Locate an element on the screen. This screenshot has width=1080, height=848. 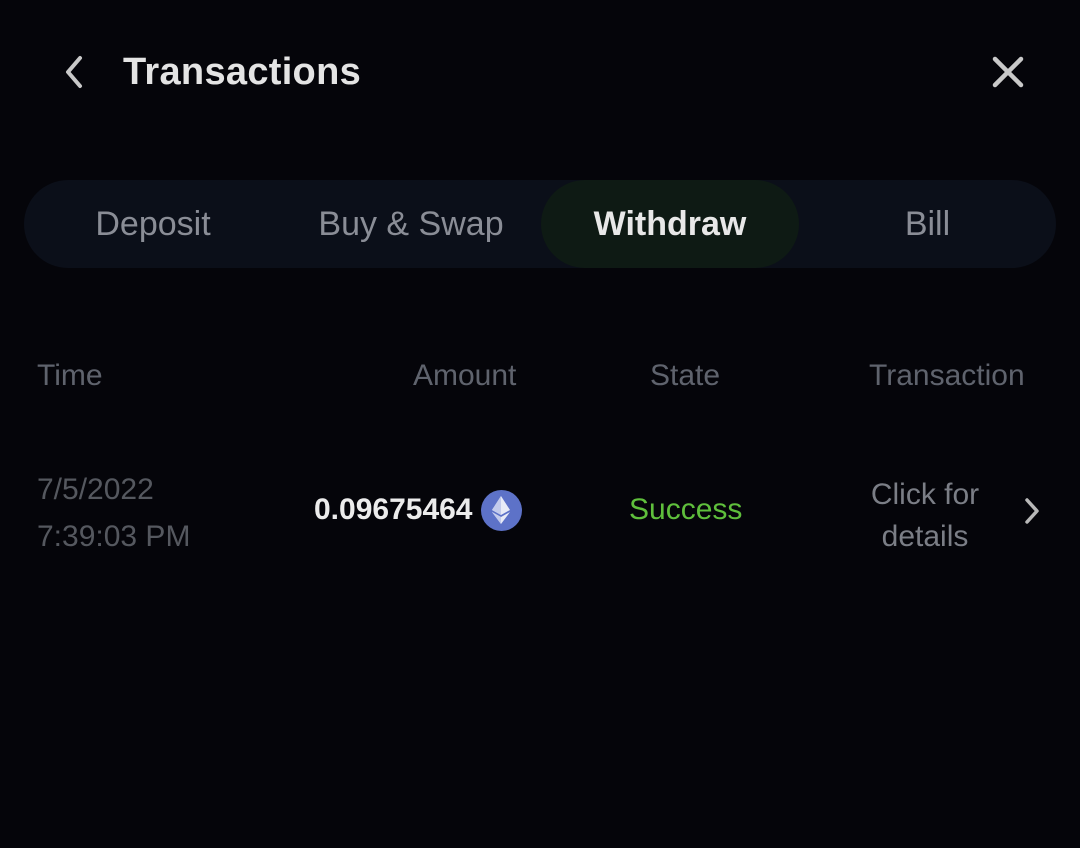
back-button is located at coordinates (74, 72).